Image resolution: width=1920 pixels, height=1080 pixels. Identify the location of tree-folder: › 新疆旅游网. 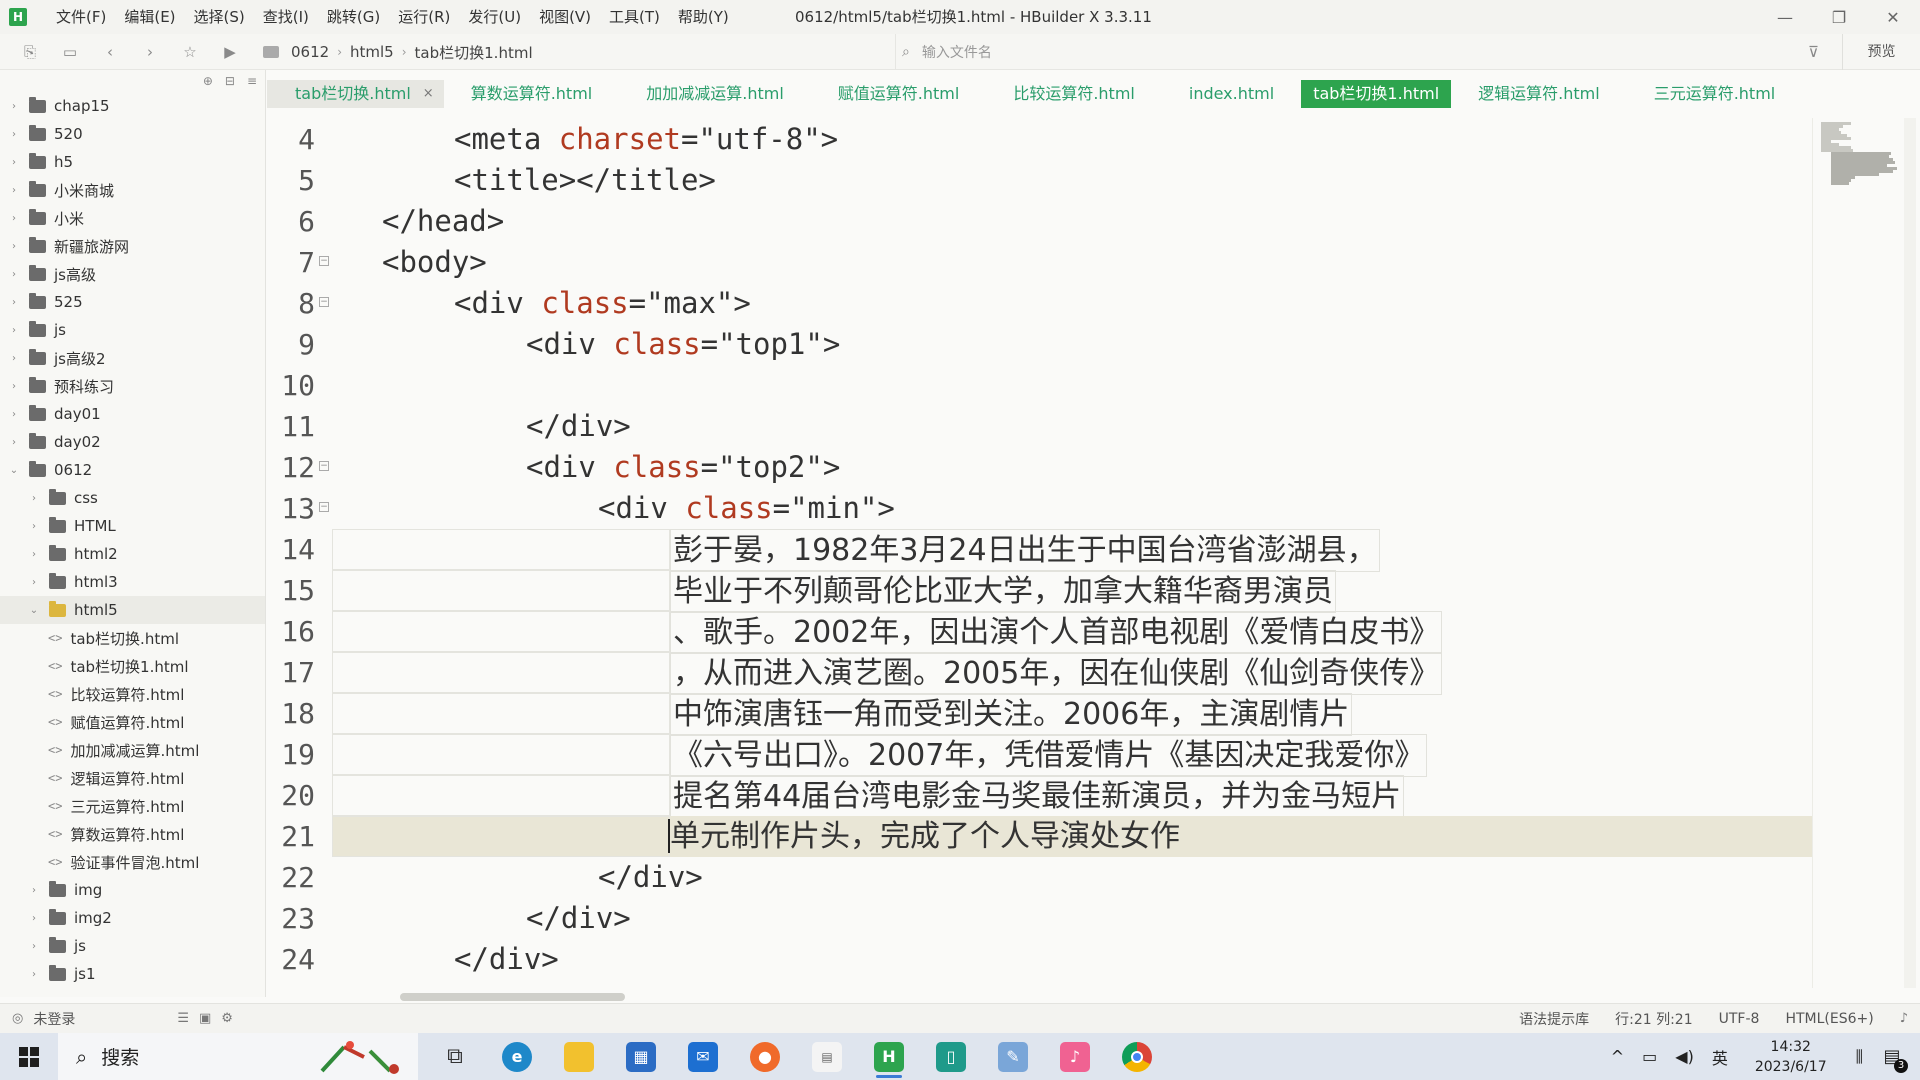
(132, 246).